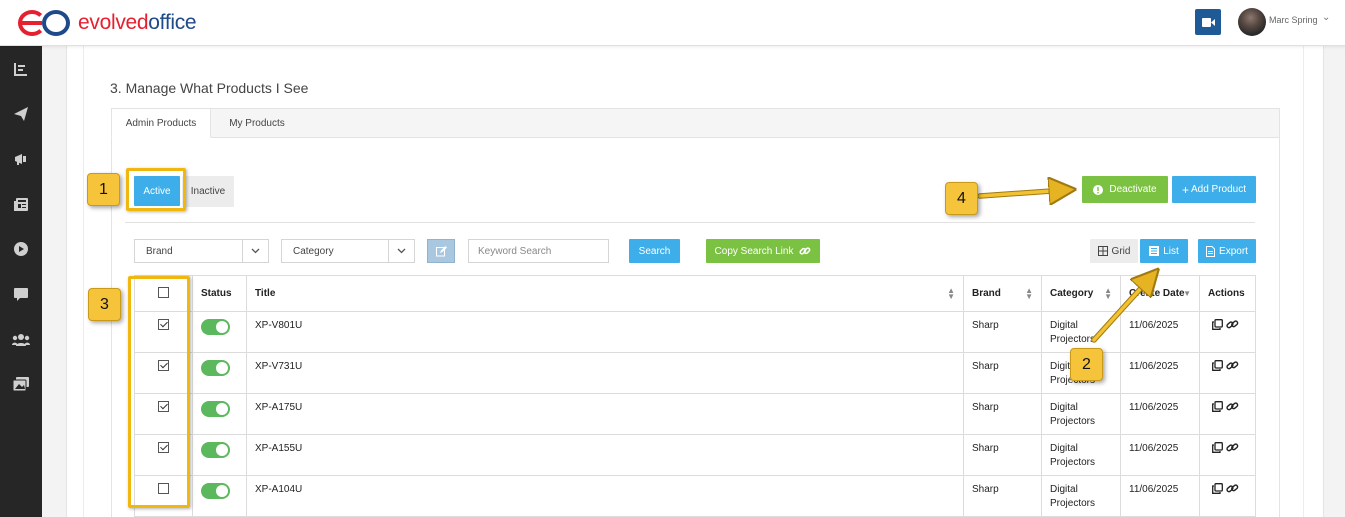 The image size is (1345, 517). I want to click on dashboard-icon, so click(21, 69).